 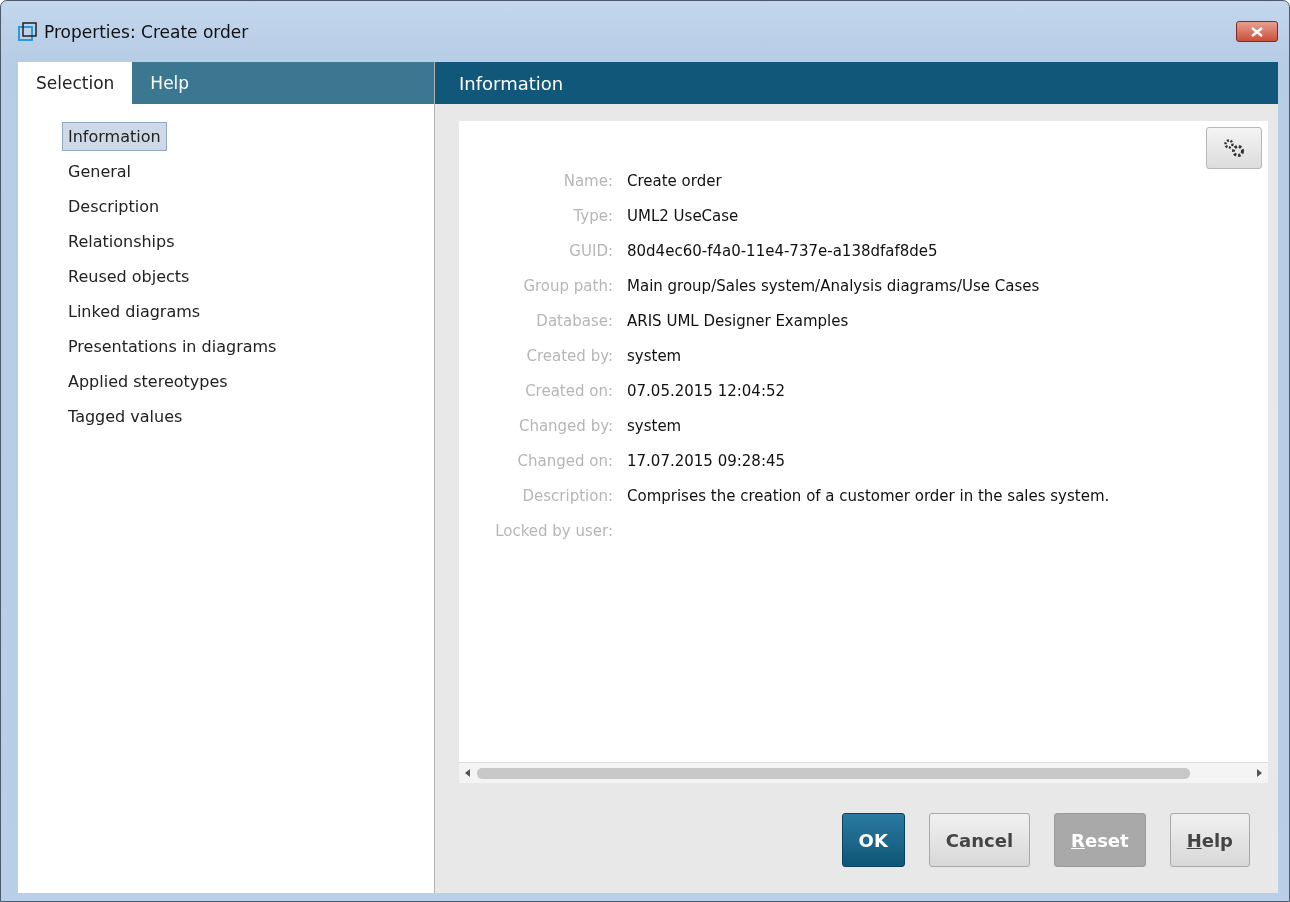 What do you see at coordinates (783, 251) in the screenshot?
I see `property-value: 80d4ec60-f4a0-11e4-737e-a138dfaf8de5` at bounding box center [783, 251].